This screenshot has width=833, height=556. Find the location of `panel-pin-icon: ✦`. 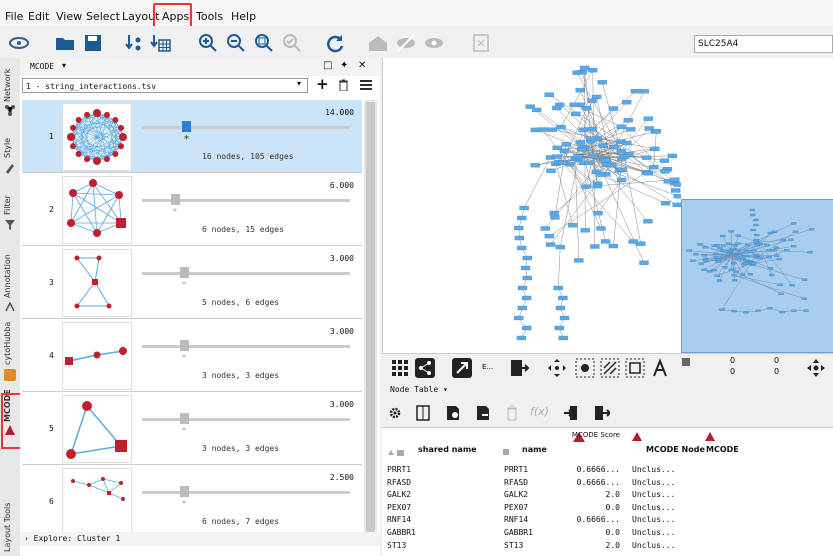

panel-pin-icon: ✦ is located at coordinates (344, 65).